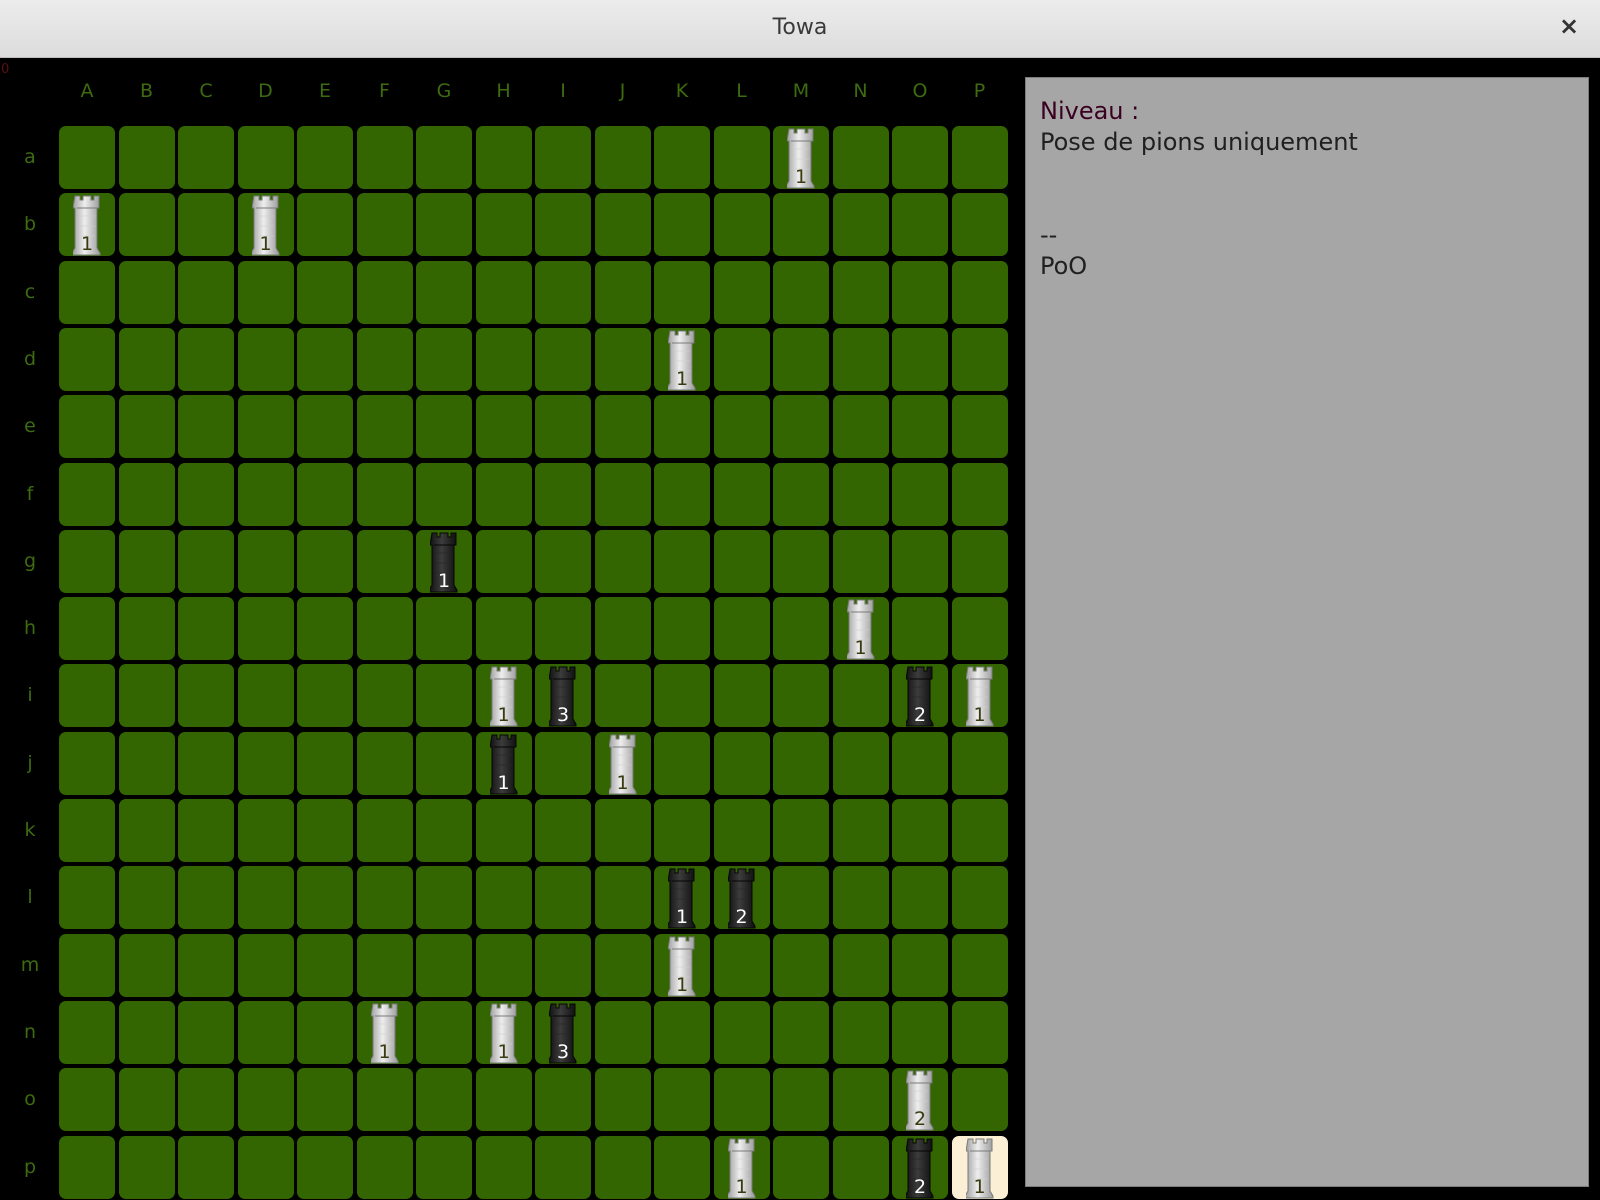  I want to click on board-cell-Ik, so click(563, 830).